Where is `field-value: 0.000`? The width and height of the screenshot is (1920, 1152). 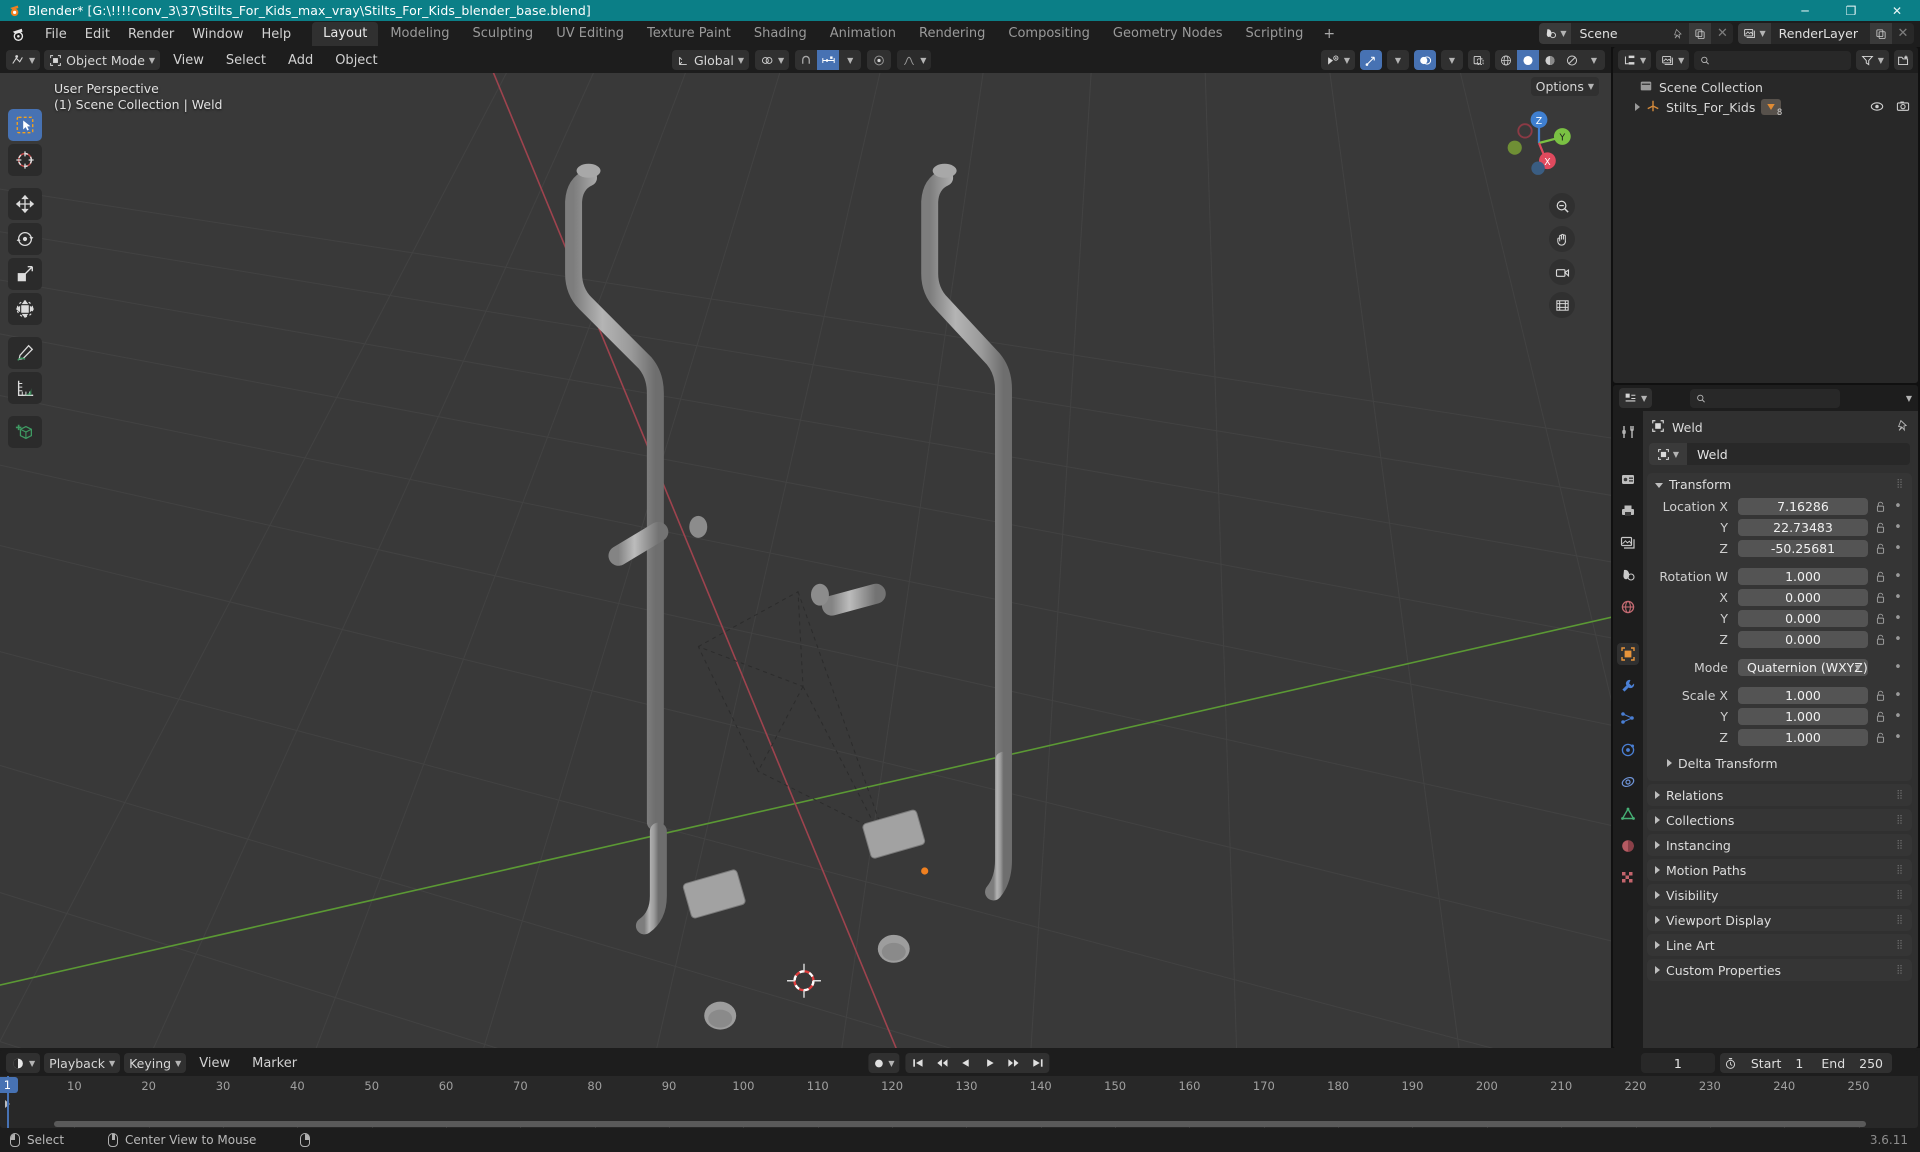 field-value: 0.000 is located at coordinates (1803, 639).